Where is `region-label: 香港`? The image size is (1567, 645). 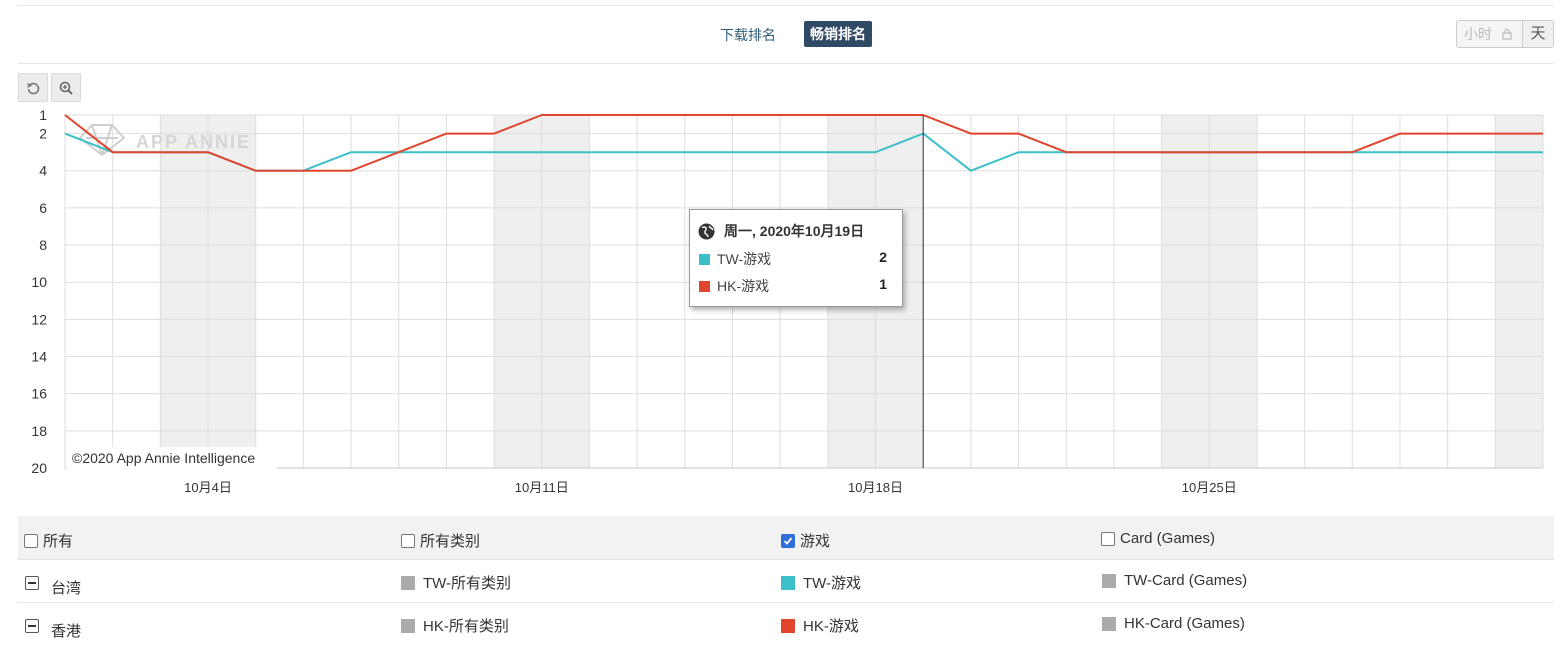
region-label: 香港 is located at coordinates (66, 631).